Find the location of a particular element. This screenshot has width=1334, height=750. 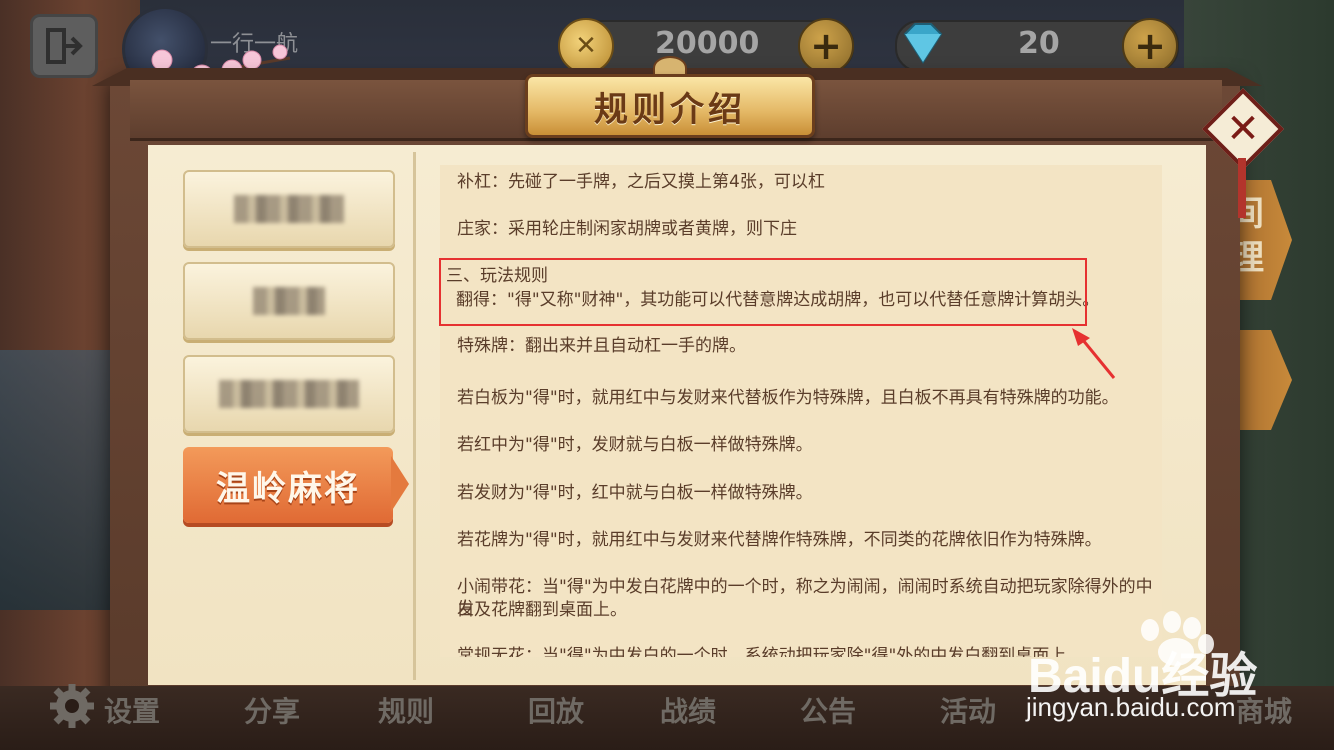

exit-icon is located at coordinates (64, 46).